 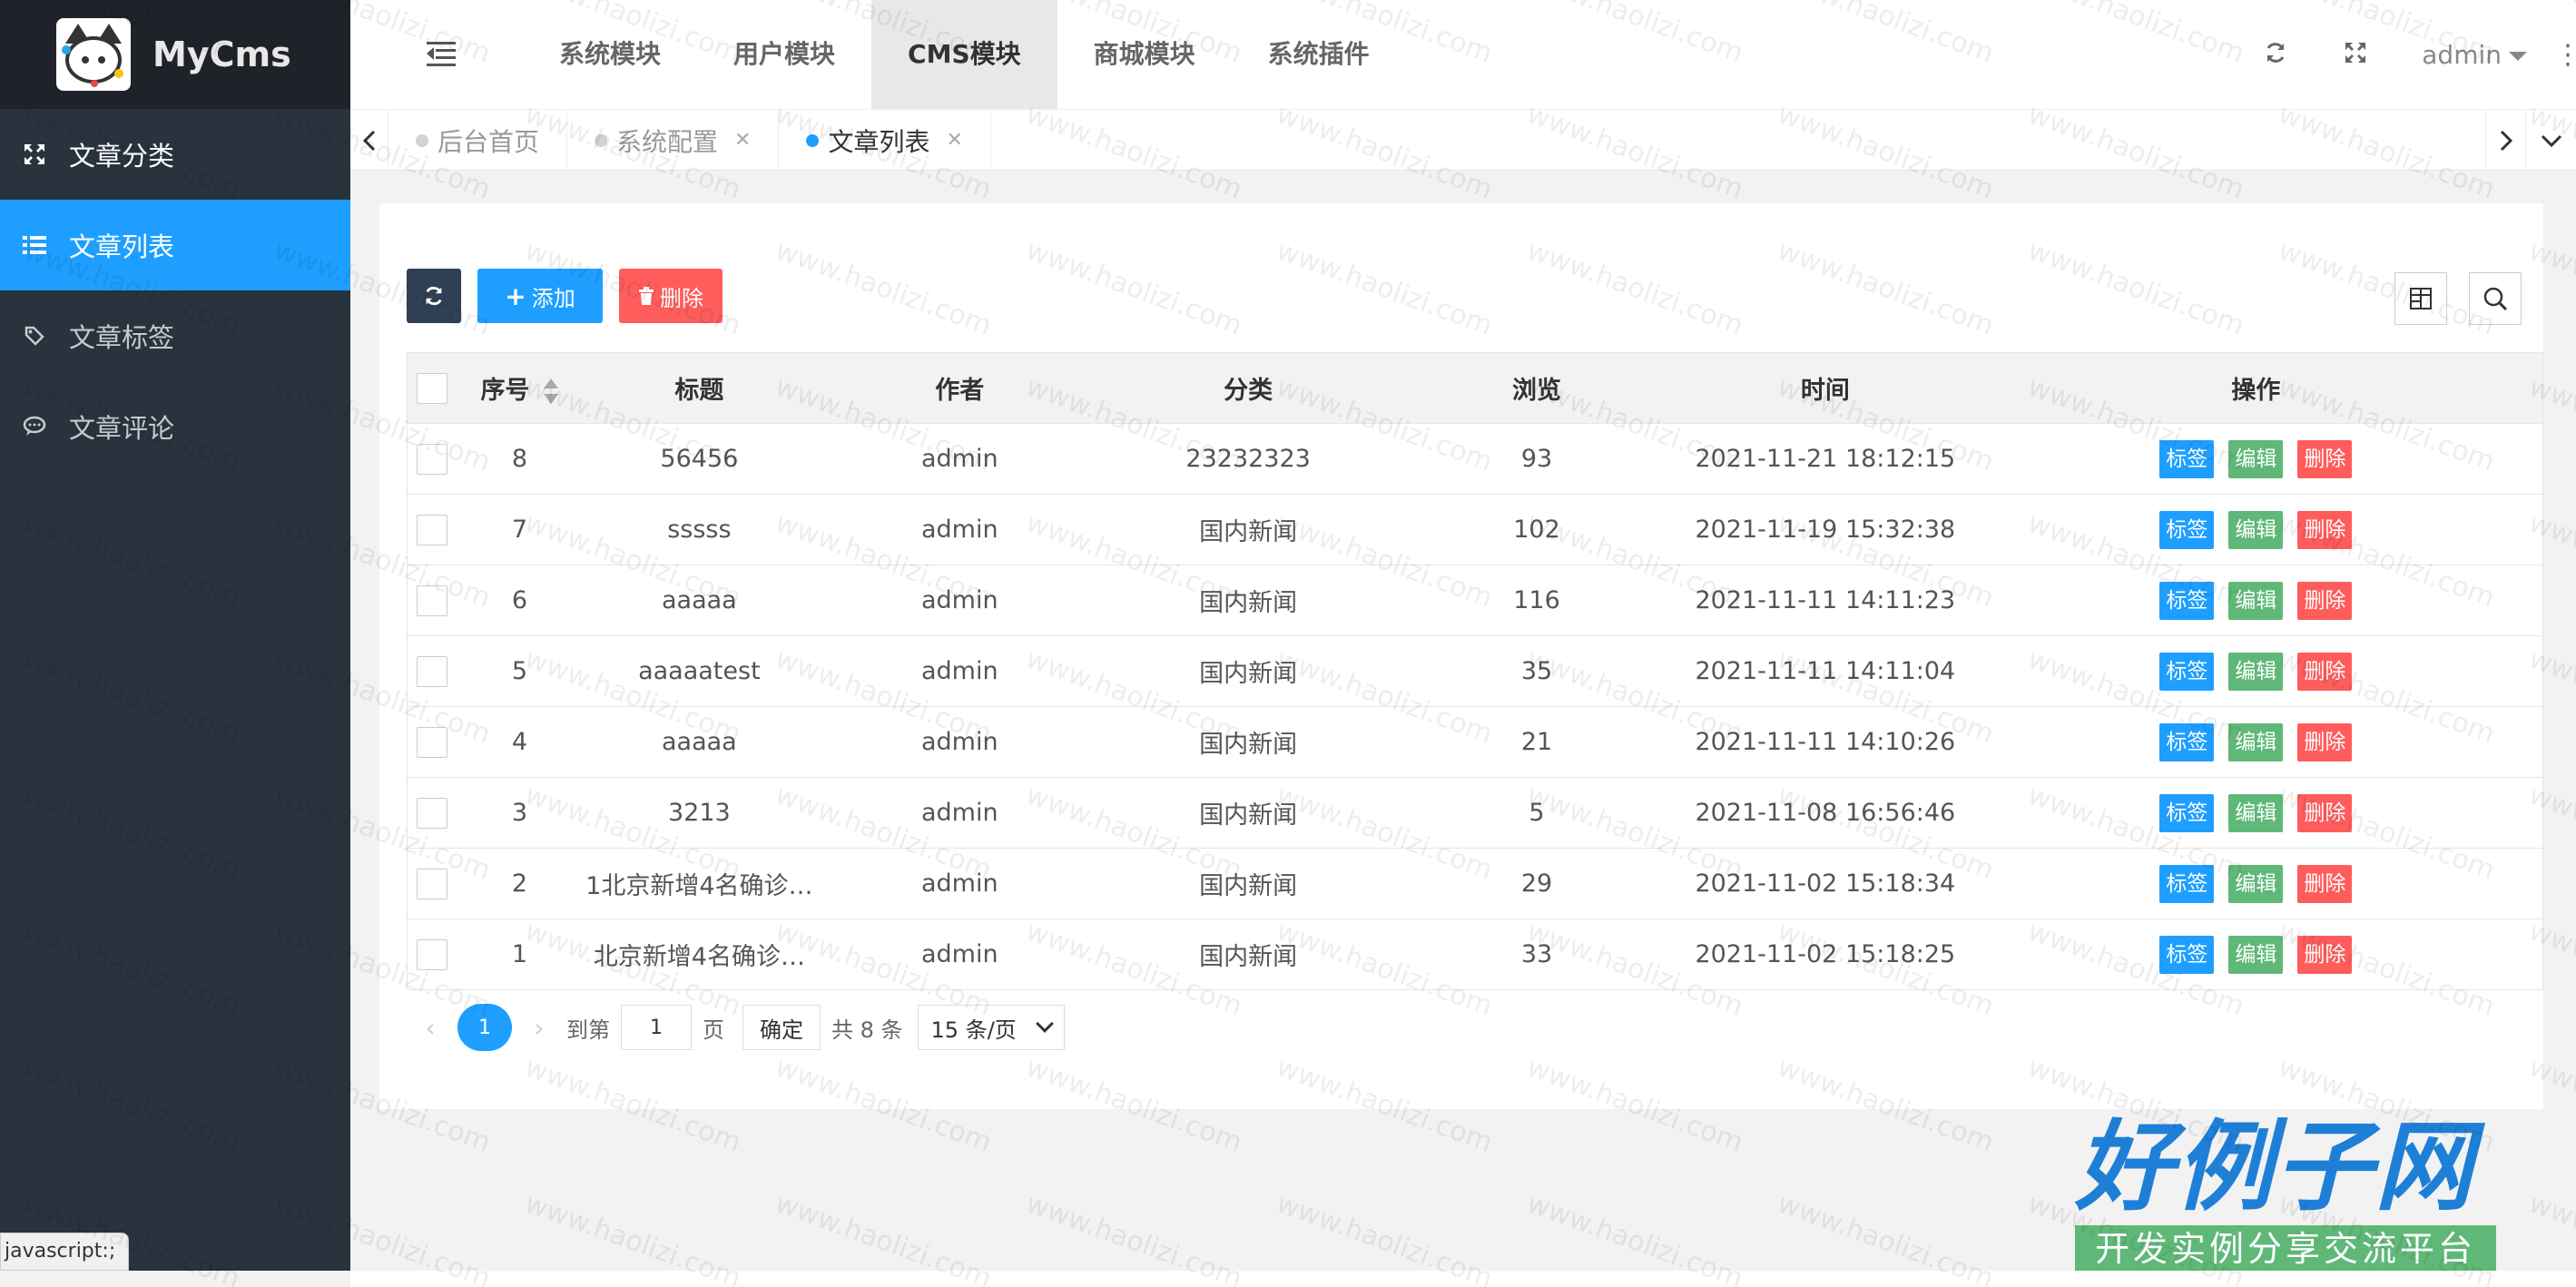 What do you see at coordinates (1825, 529) in the screenshot?
I see `cell-time: 2021-11-19 15:32:38` at bounding box center [1825, 529].